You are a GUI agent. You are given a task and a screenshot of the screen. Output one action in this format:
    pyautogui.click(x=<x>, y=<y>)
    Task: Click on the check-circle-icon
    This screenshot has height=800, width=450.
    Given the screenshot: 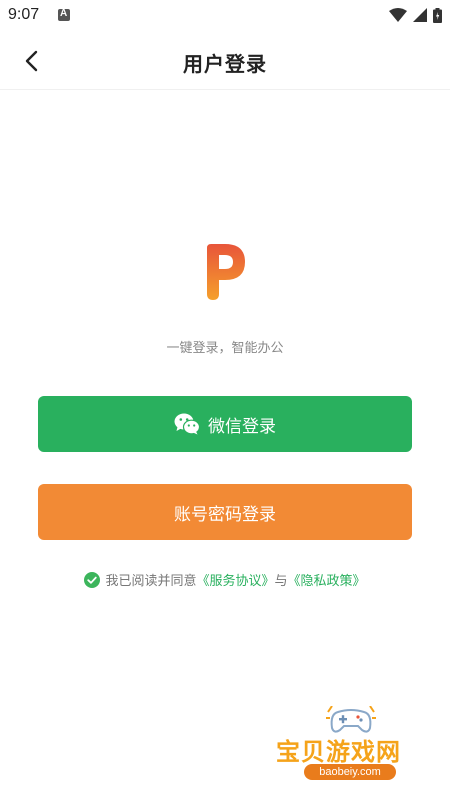 What is the action you would take?
    pyautogui.click(x=92, y=579)
    